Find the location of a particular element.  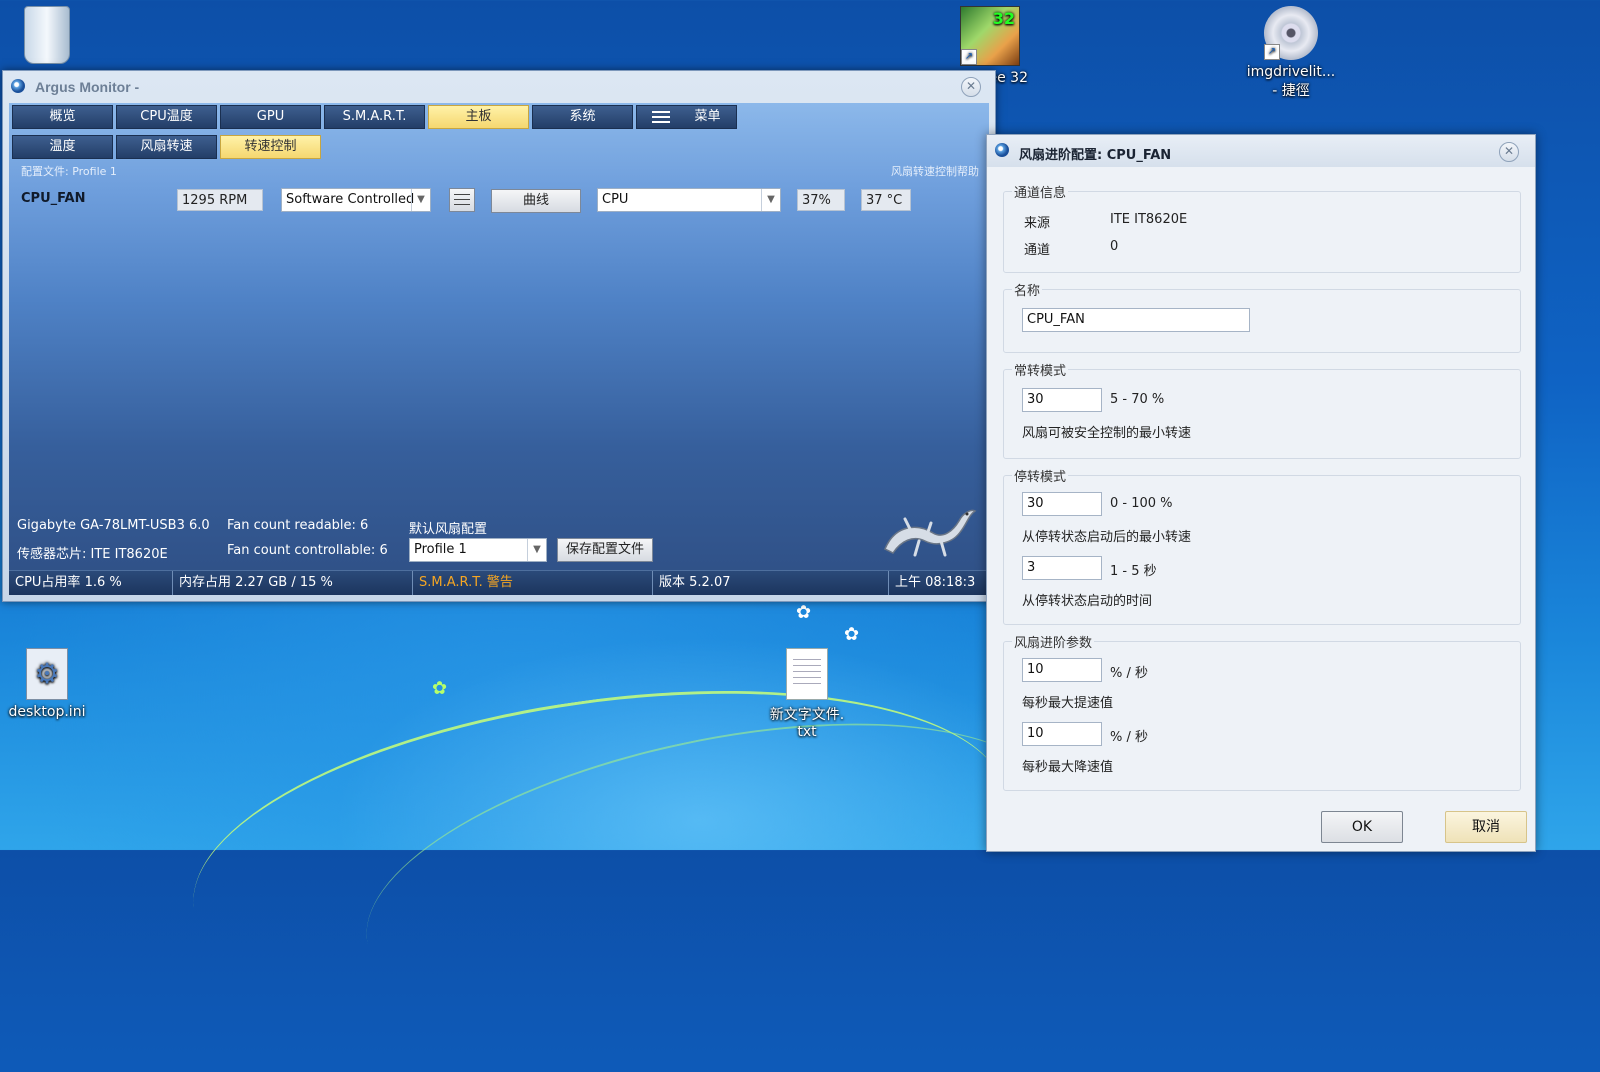

subtab-temperature: 温度 is located at coordinates (62, 147).